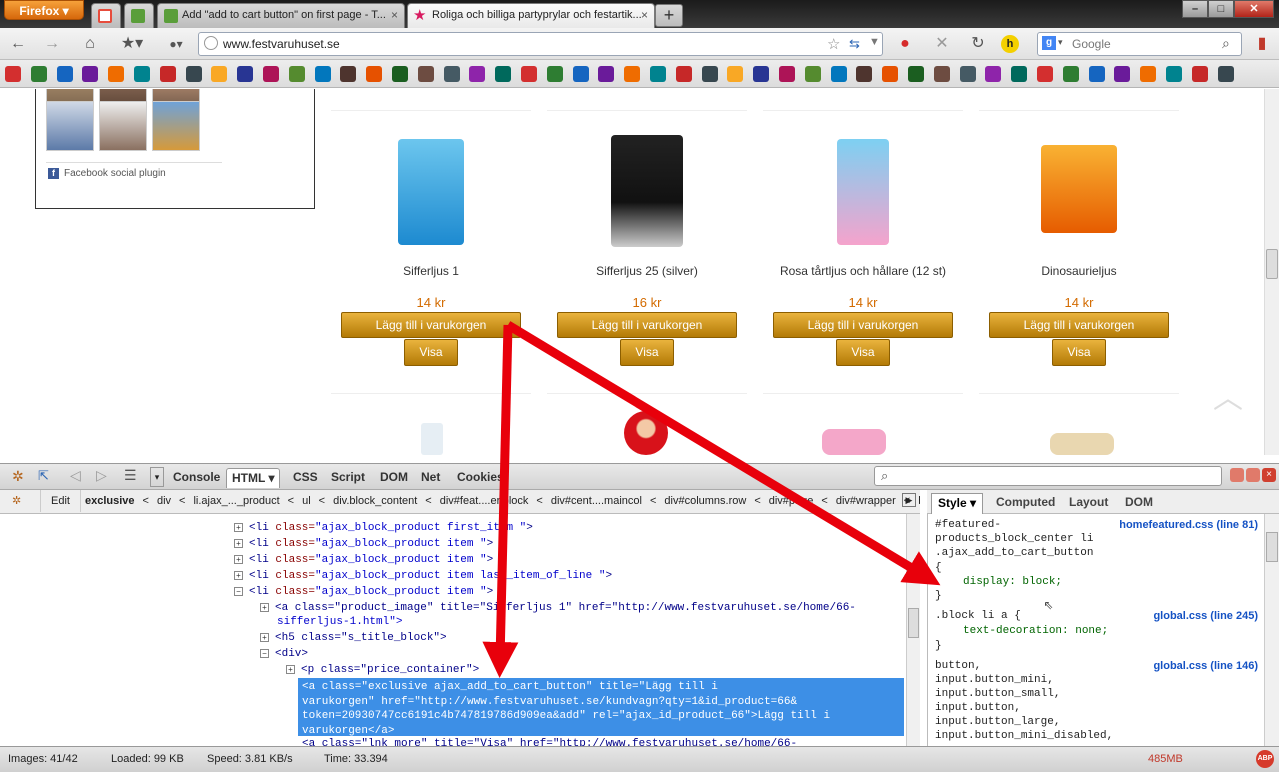 This screenshot has width=1279, height=772. What do you see at coordinates (75, 475) in the screenshot?
I see `back-icon: ◁` at bounding box center [75, 475].